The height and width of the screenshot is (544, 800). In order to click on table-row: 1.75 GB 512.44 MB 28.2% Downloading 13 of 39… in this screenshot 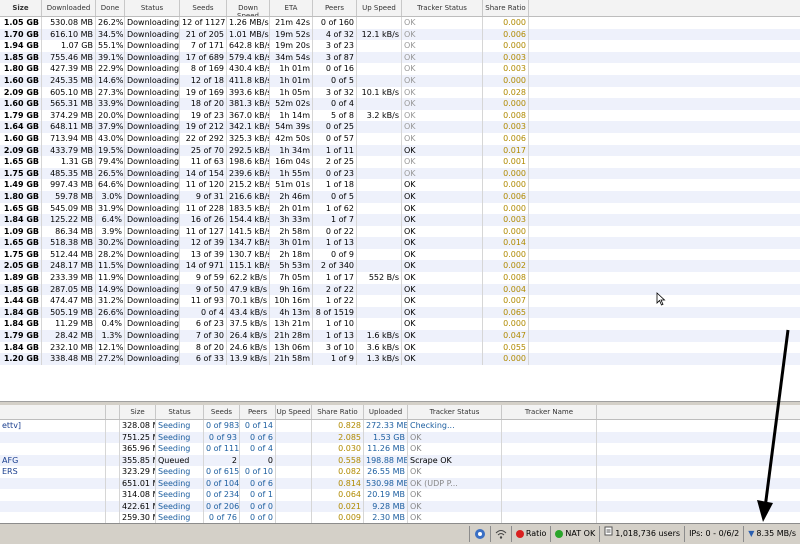, I will do `click(400, 254)`.